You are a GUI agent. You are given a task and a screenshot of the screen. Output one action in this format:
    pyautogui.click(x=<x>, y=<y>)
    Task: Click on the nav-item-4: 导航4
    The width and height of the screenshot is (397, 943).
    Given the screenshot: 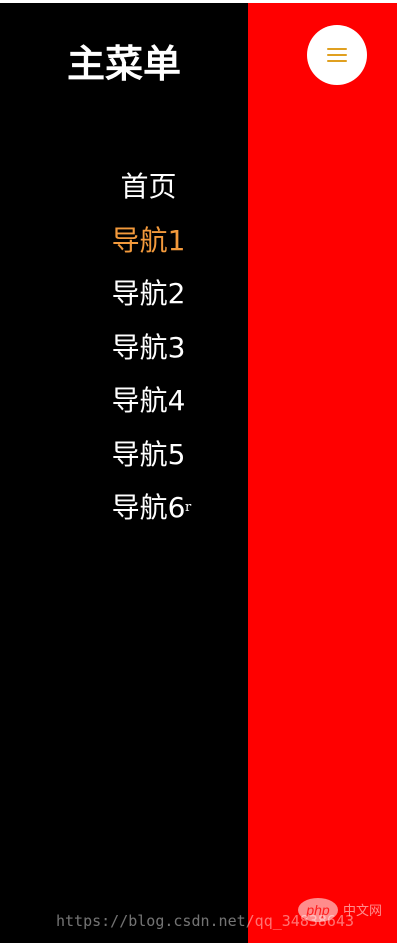 What is the action you would take?
    pyautogui.click(x=148, y=401)
    